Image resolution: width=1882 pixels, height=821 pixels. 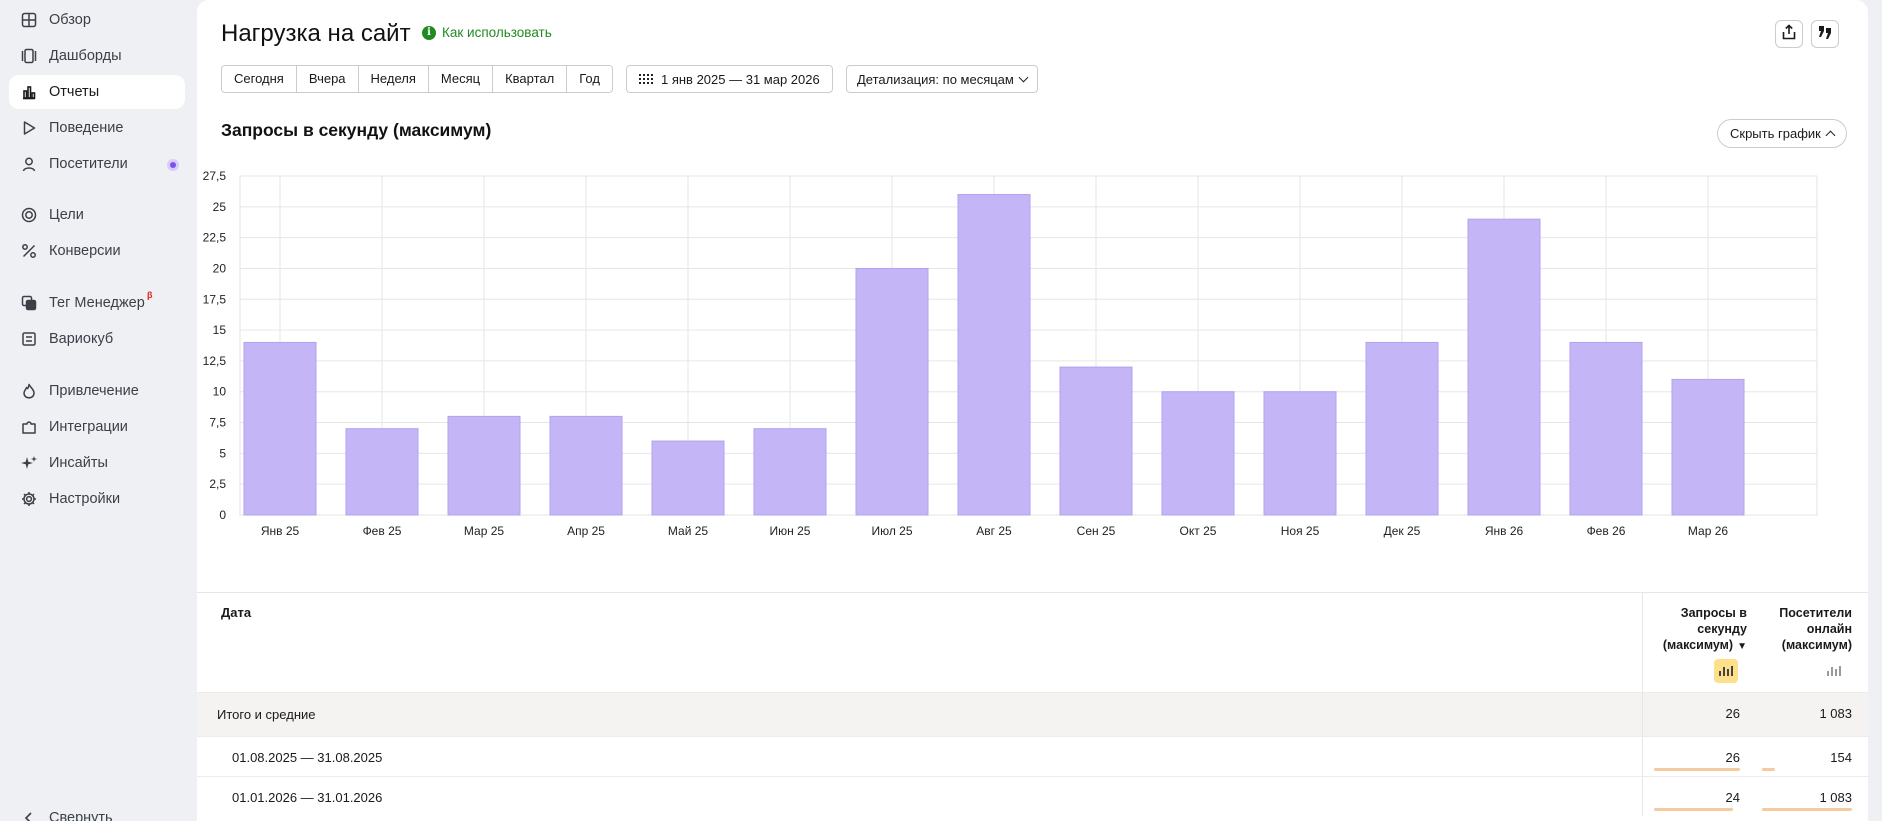 What do you see at coordinates (1841, 757) in the screenshot?
I see `row-visitors: 154` at bounding box center [1841, 757].